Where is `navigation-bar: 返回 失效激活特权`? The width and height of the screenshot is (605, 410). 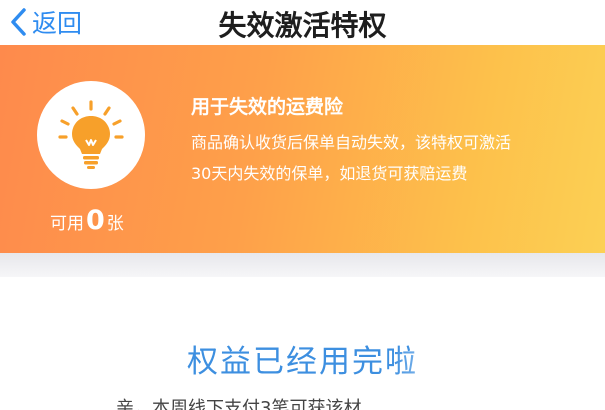
navigation-bar: 返回 失效激活特权 is located at coordinates (302, 22).